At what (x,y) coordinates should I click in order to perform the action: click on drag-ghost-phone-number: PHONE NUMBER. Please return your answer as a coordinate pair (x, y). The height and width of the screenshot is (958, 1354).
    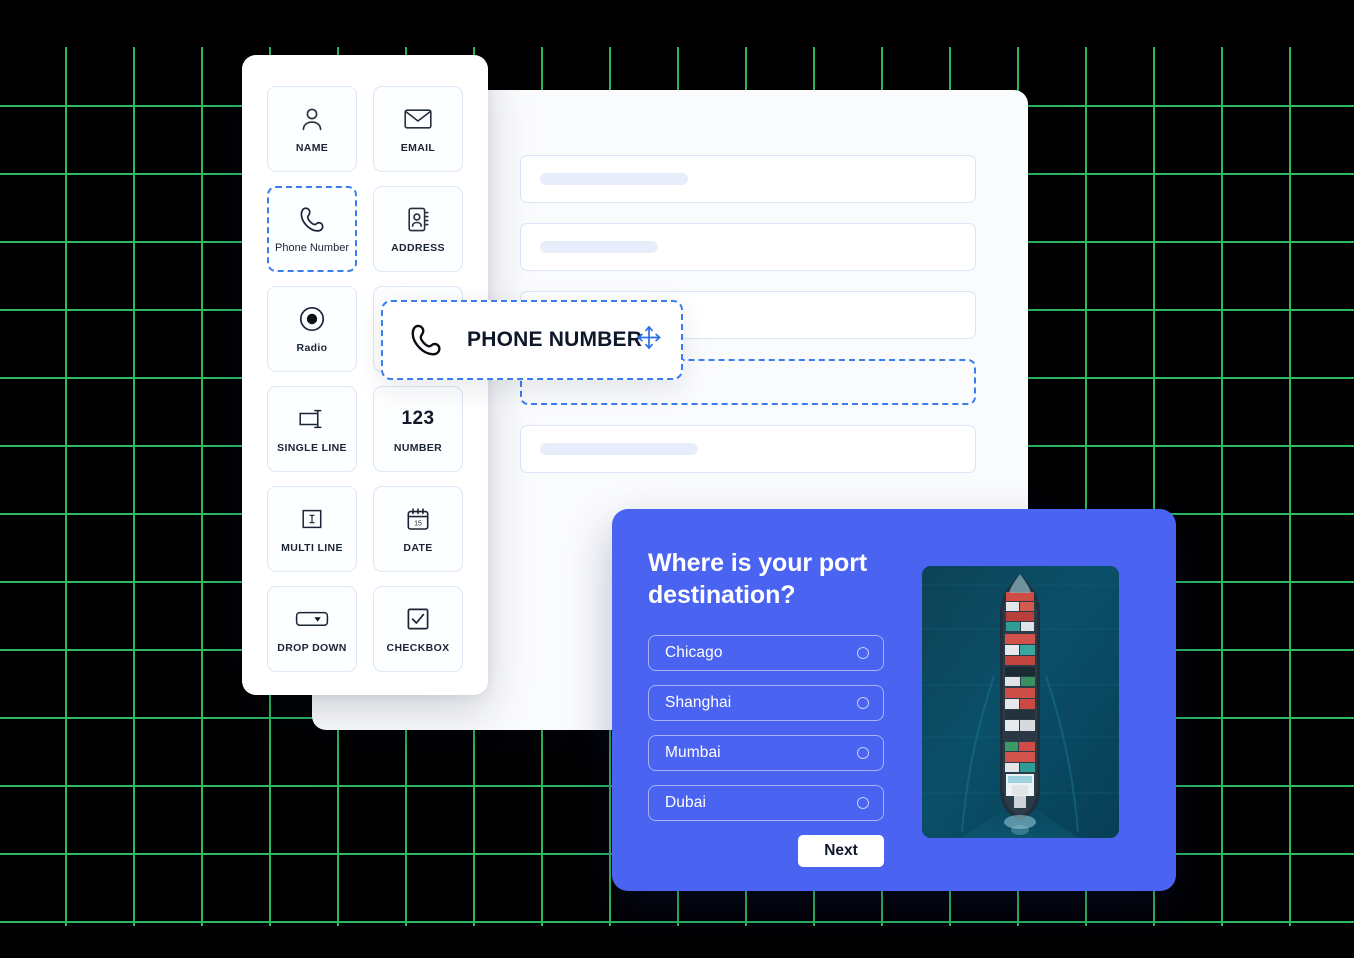
    Looking at the image, I should click on (532, 340).